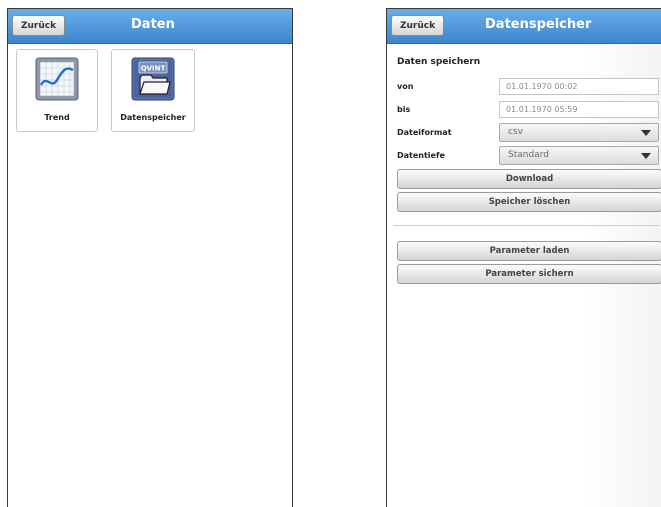 The width and height of the screenshot is (661, 507). I want to click on section-title: Daten speichern, so click(439, 62).